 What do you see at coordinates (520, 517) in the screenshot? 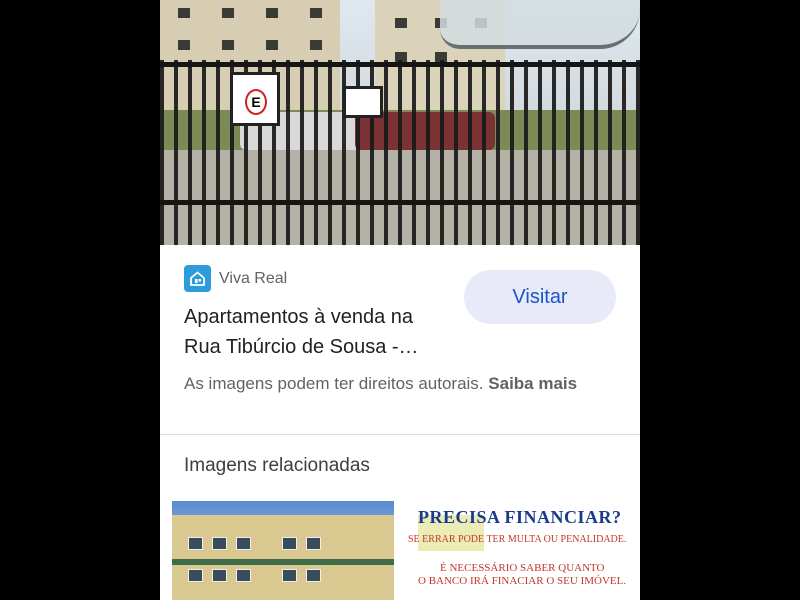
I see `promo-title: PRECISA FINANCIAR?` at bounding box center [520, 517].